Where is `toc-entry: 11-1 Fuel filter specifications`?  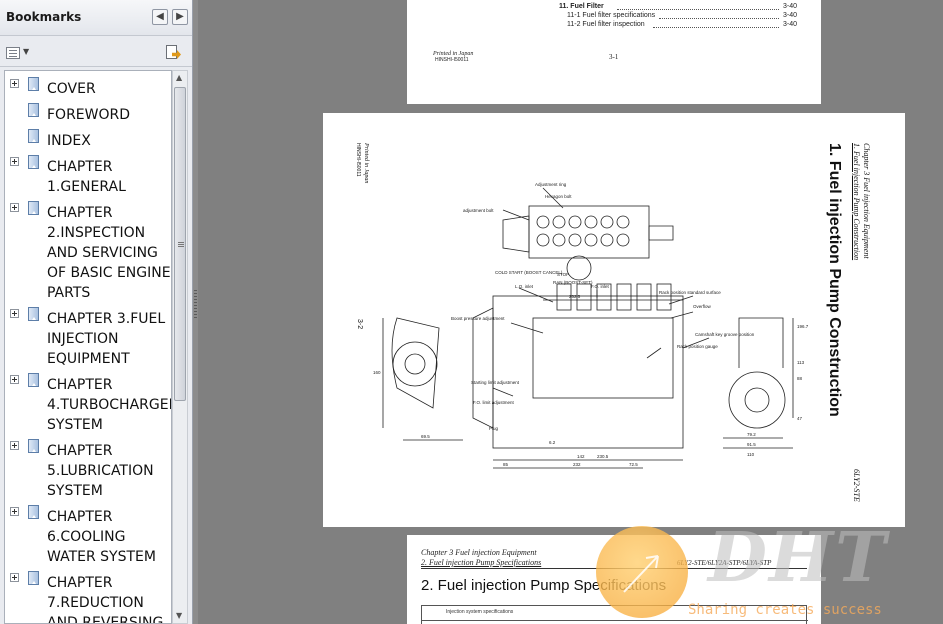 toc-entry: 11-1 Fuel filter specifications is located at coordinates (611, 15).